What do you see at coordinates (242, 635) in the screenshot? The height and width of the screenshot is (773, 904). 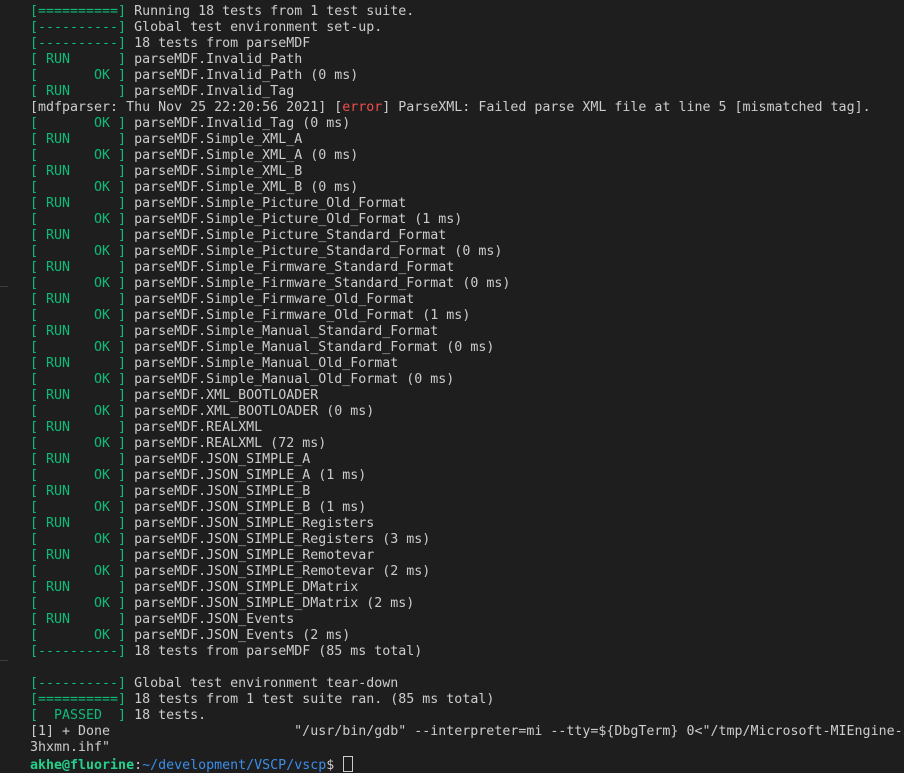 I see `test-output-text: parseMDF.JSON_Events (2 ms)` at bounding box center [242, 635].